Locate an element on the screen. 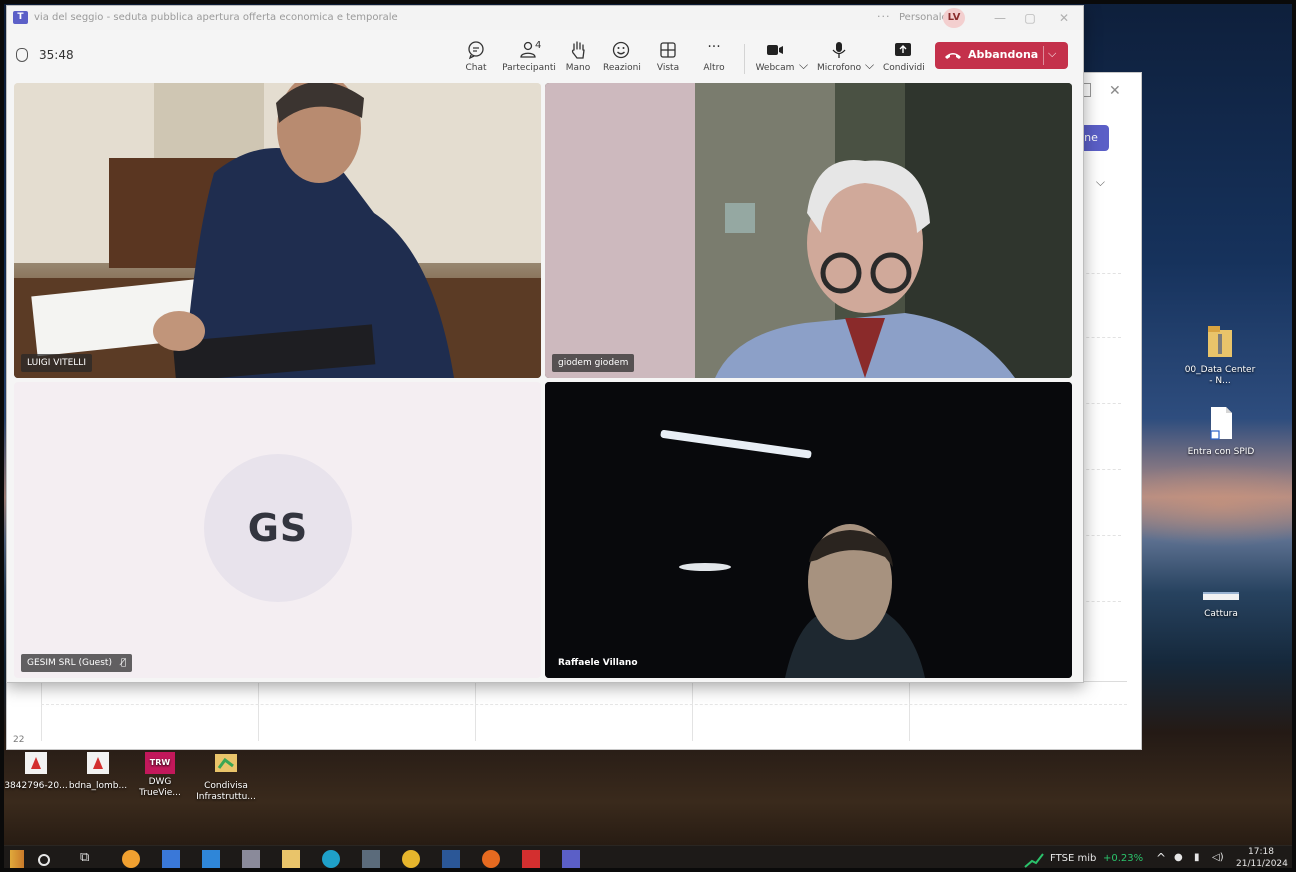 This screenshot has width=1296, height=872. video-tile-giodem: giodem giodem is located at coordinates (808, 230).